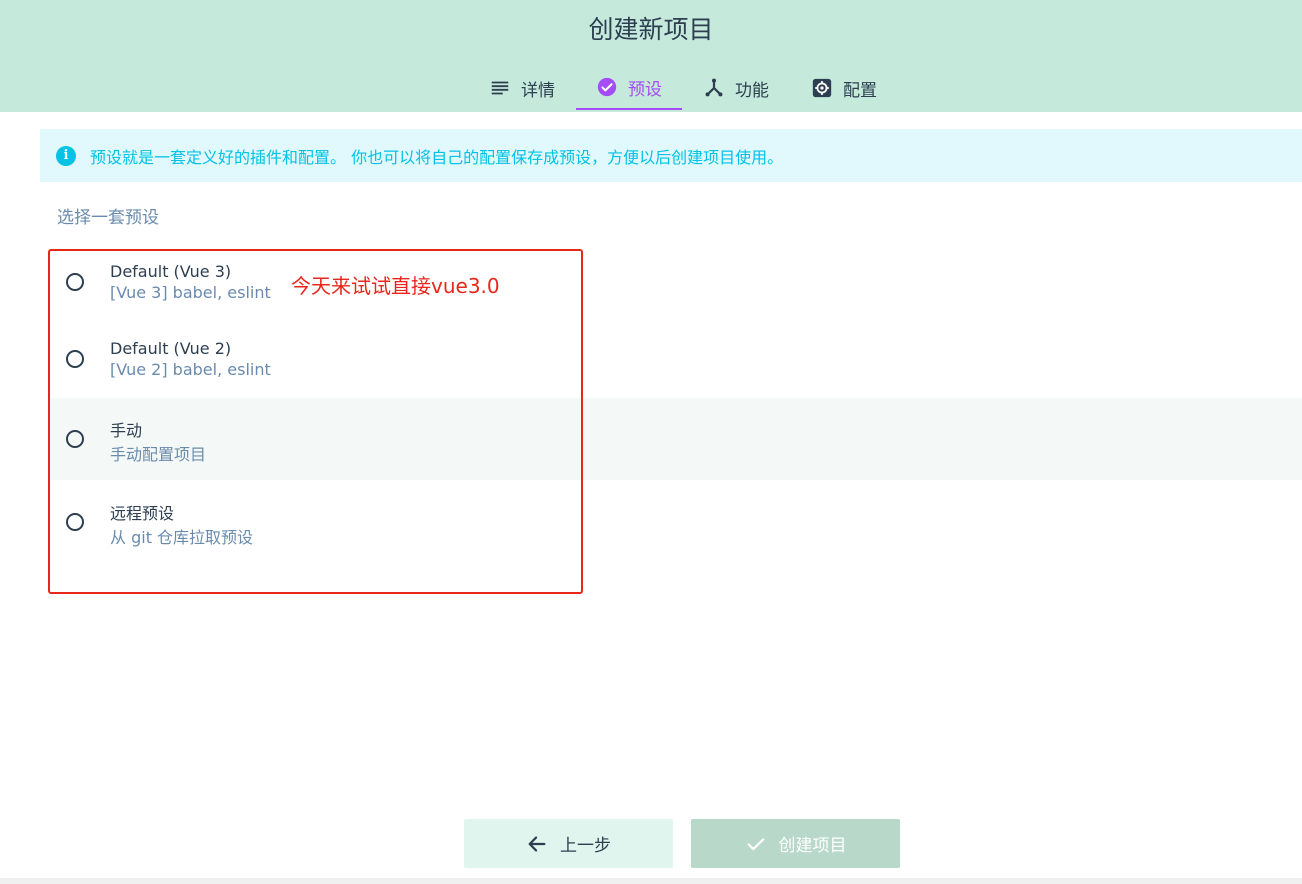 The height and width of the screenshot is (884, 1302). What do you see at coordinates (756, 844) in the screenshot?
I see `check-icon` at bounding box center [756, 844].